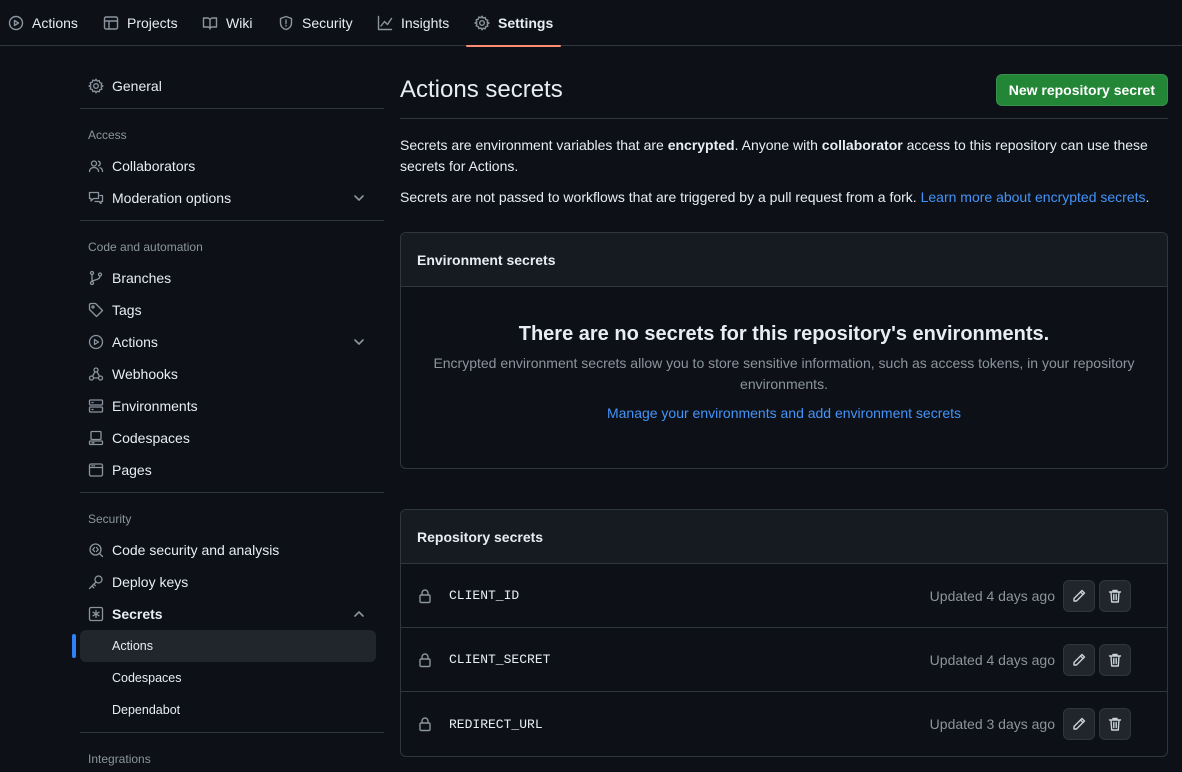 This screenshot has width=1182, height=772. I want to click on server-icon, so click(96, 406).